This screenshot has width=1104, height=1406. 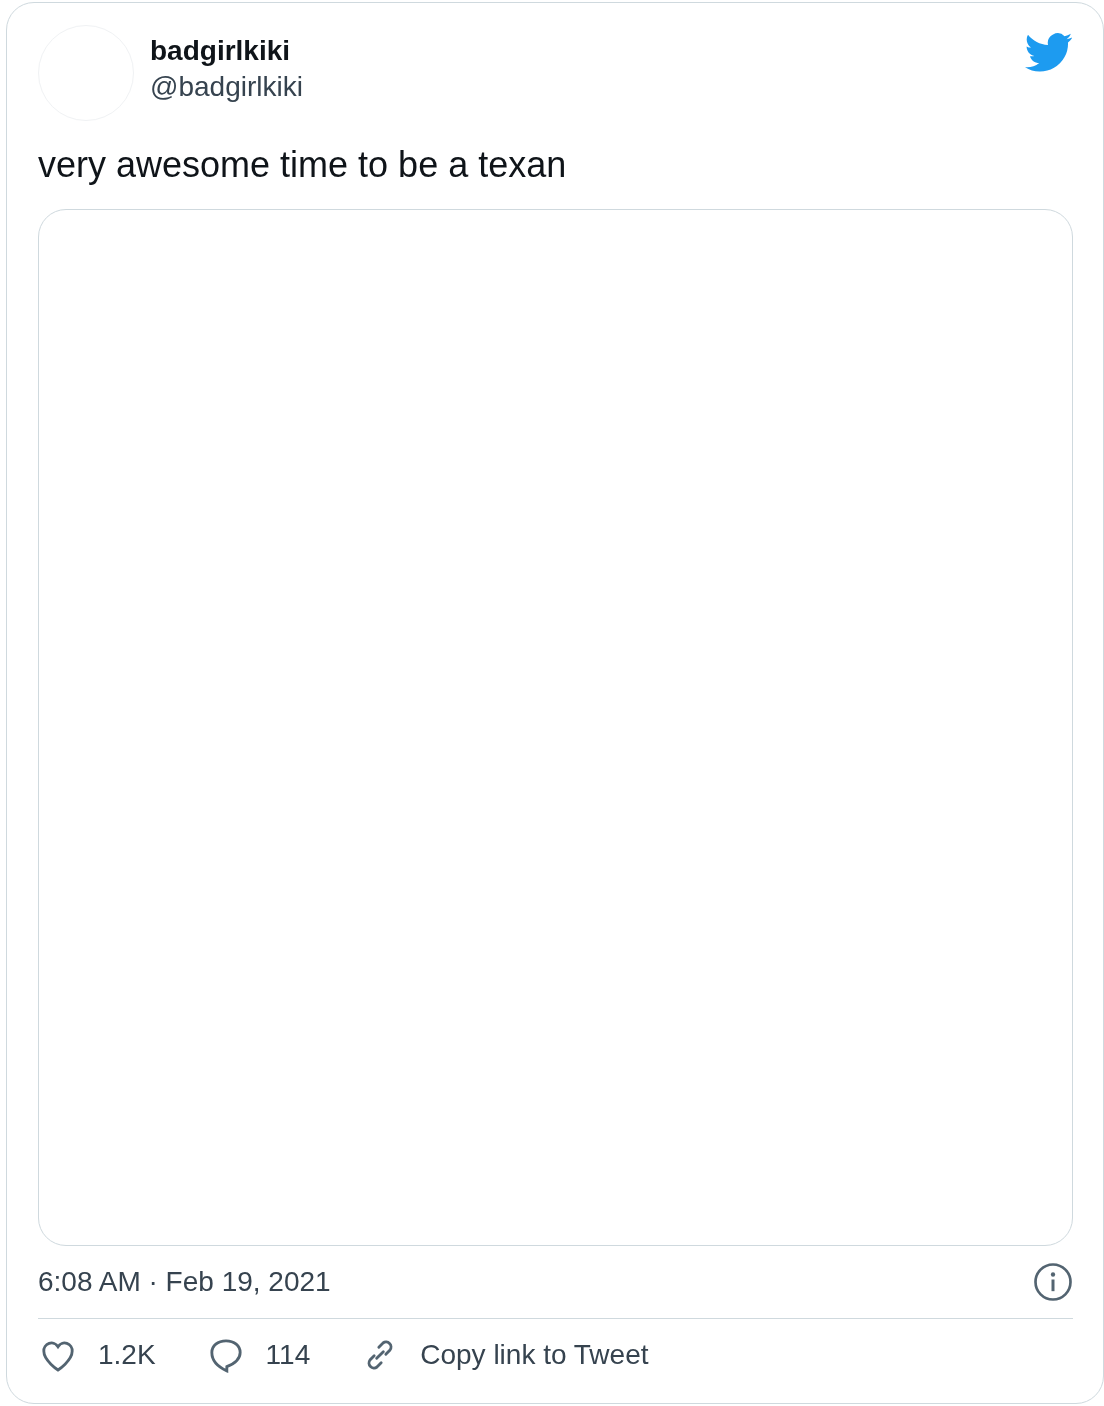 What do you see at coordinates (1053, 1282) in the screenshot?
I see `info-icon` at bounding box center [1053, 1282].